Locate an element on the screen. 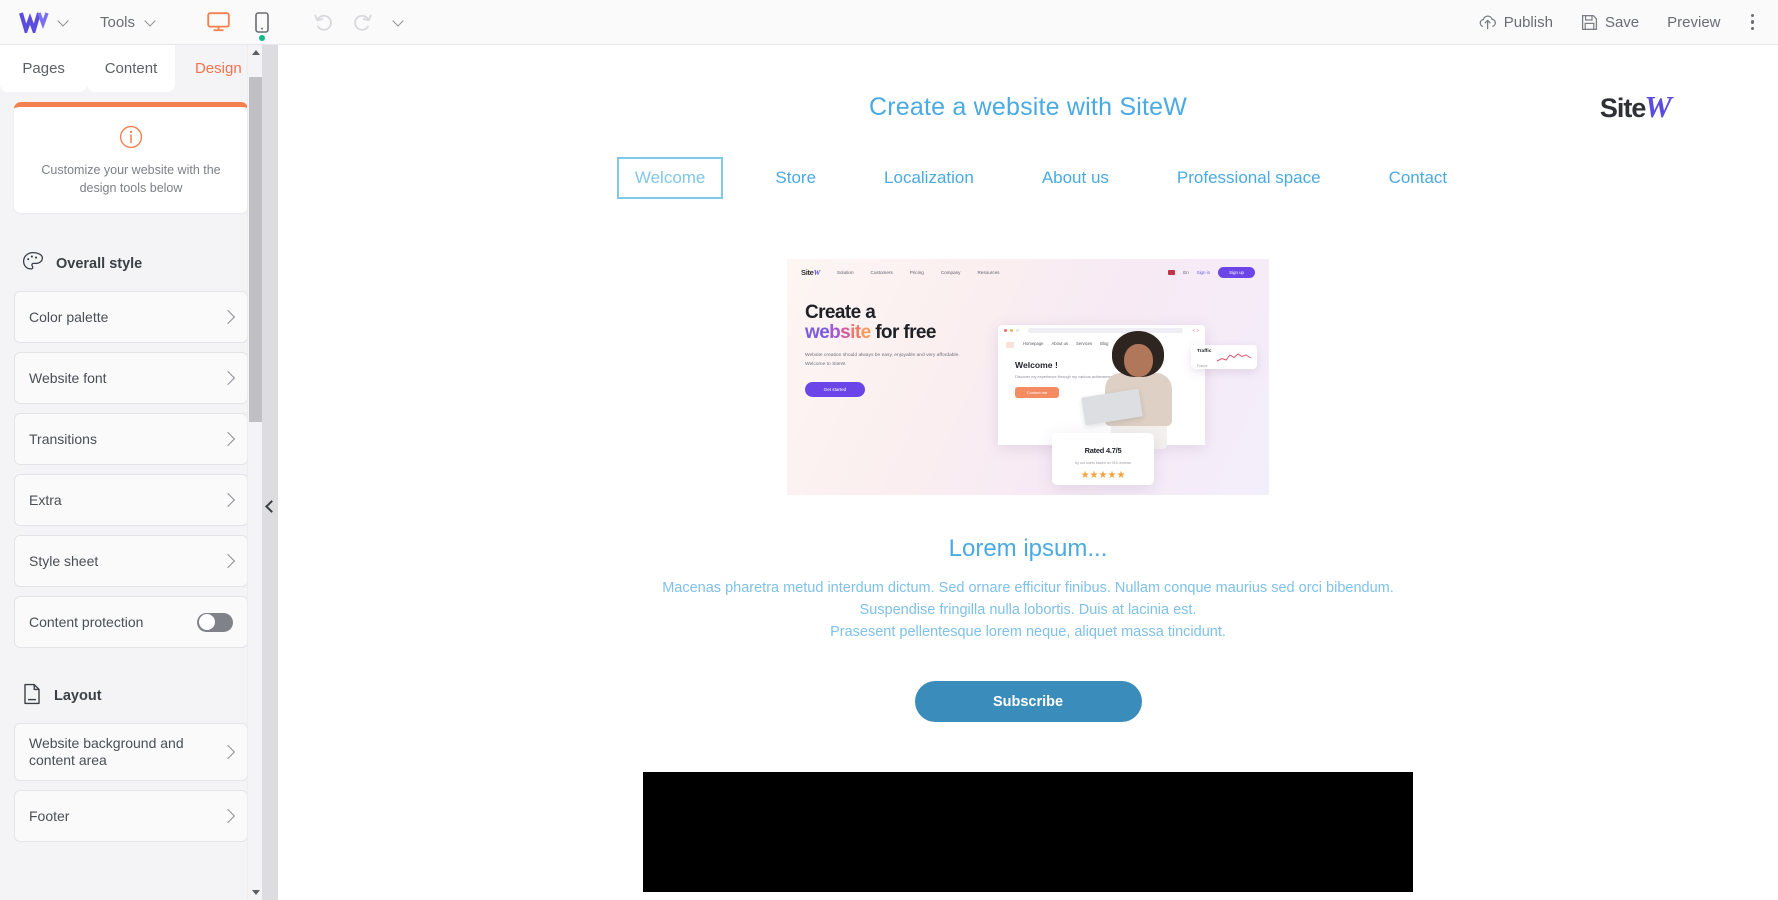  hero-nav-resources: Resources is located at coordinates (988, 272).